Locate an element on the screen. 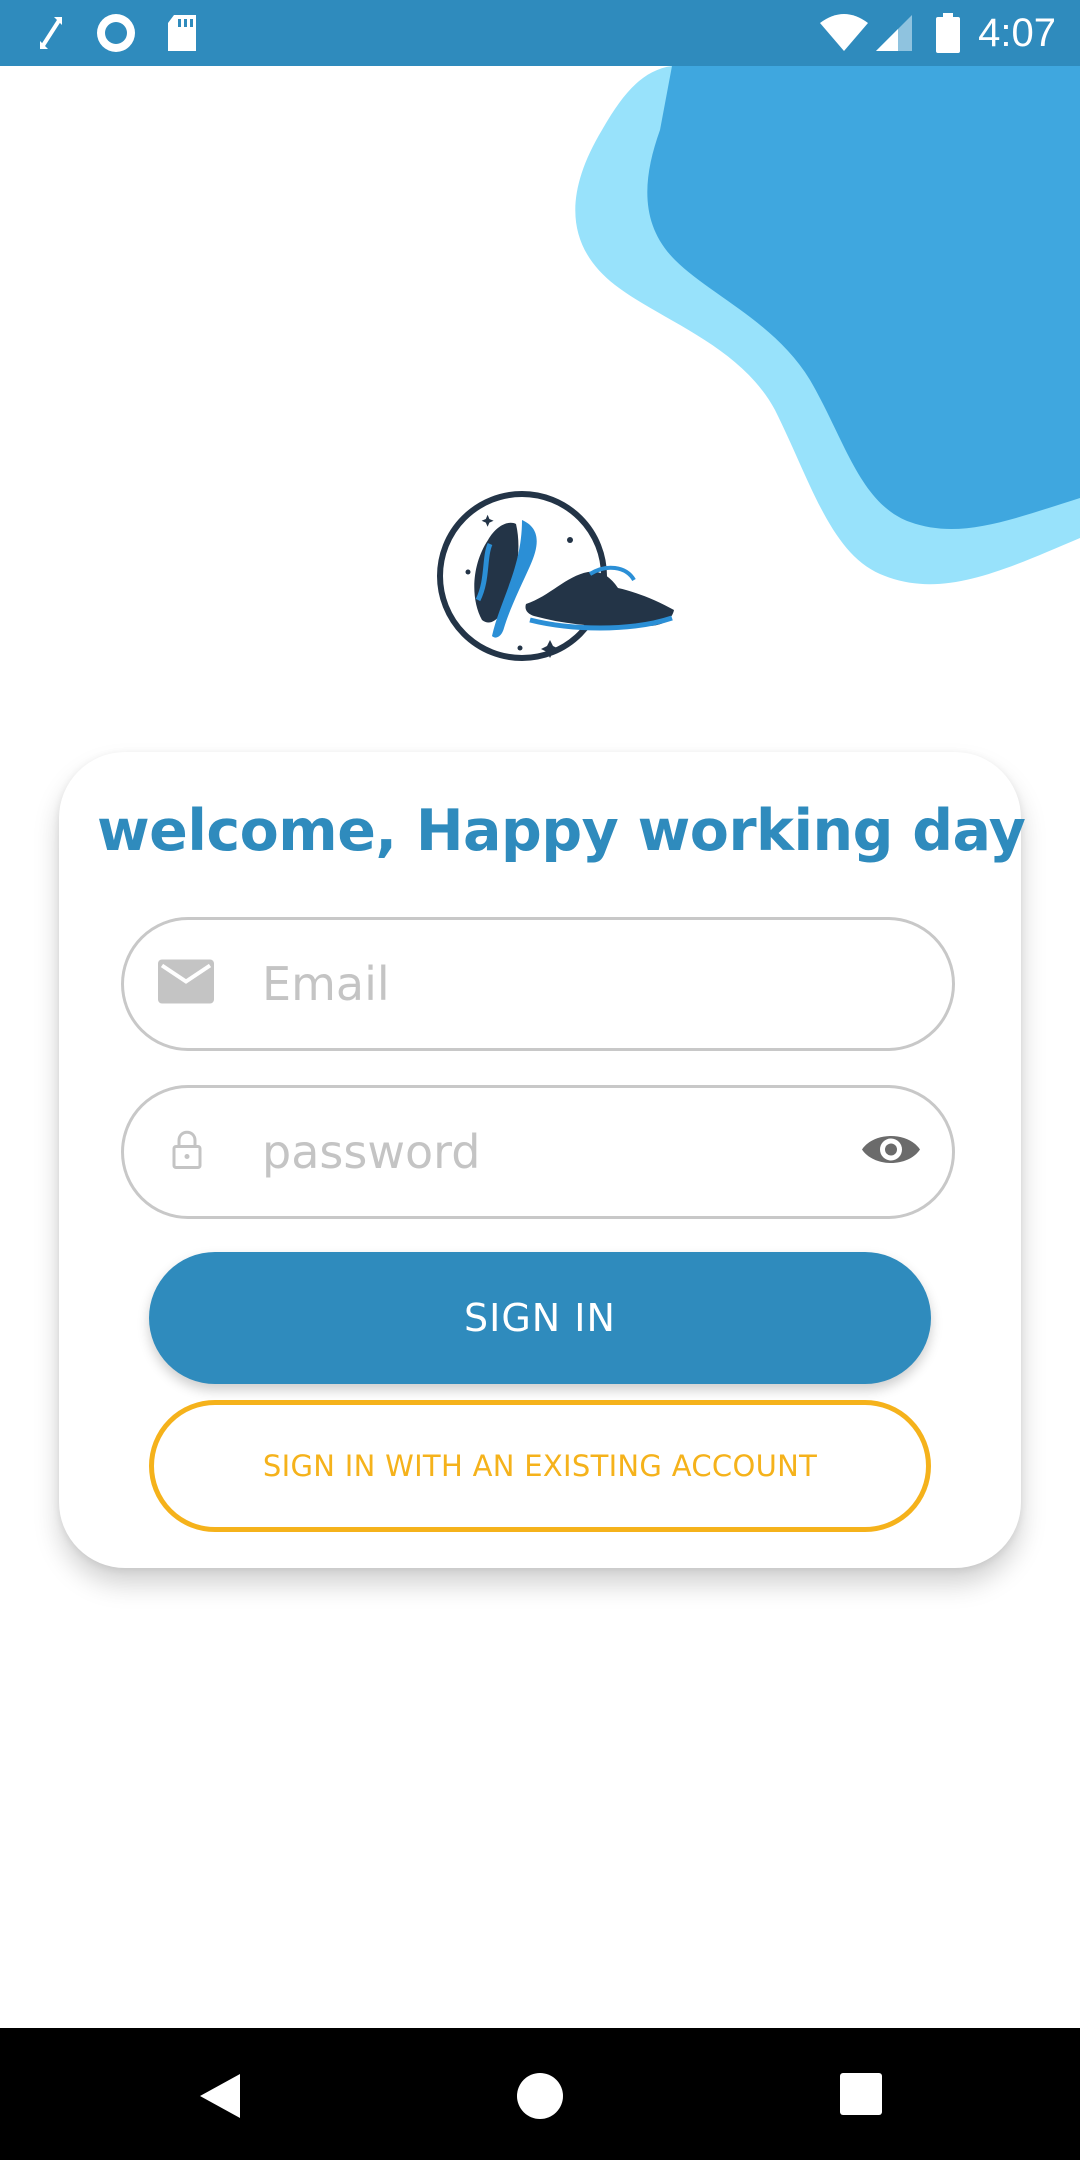 This screenshot has width=1080, height=2160. battery-icon is located at coordinates (948, 35).